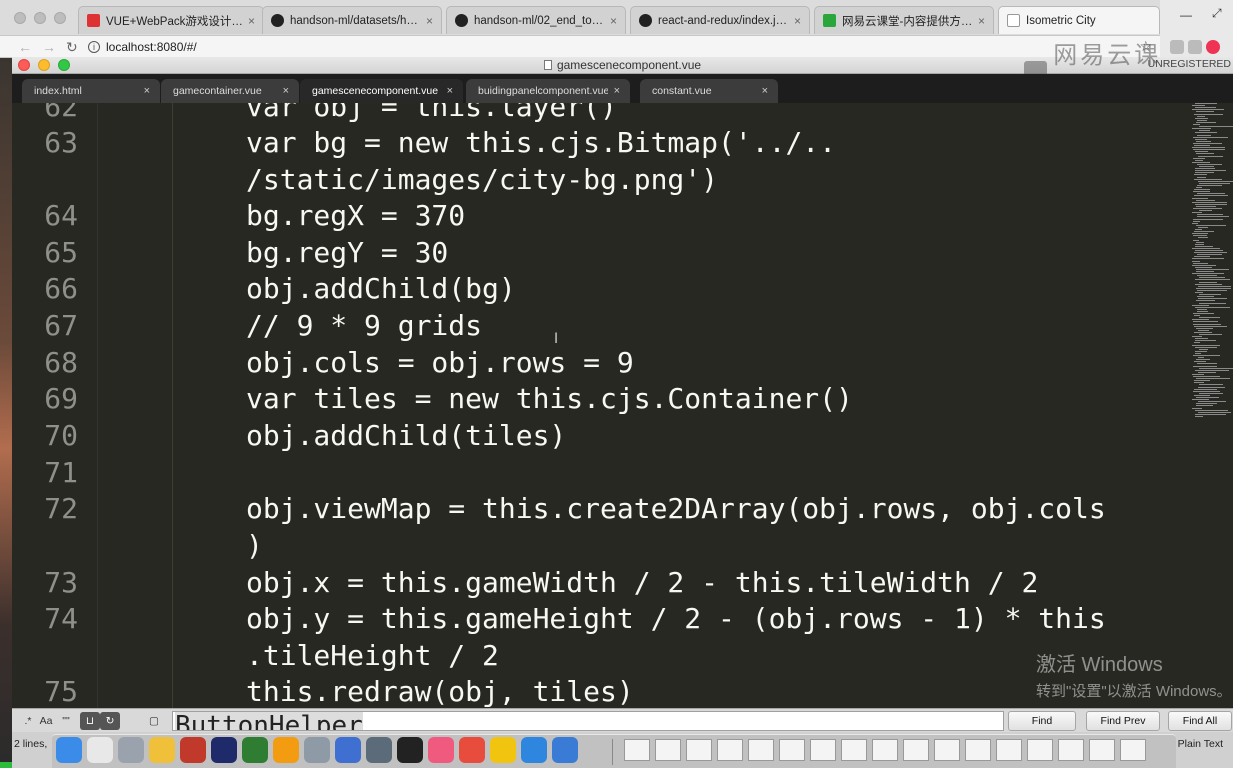  What do you see at coordinates (1042, 721) in the screenshot?
I see `find-button: Find` at bounding box center [1042, 721].